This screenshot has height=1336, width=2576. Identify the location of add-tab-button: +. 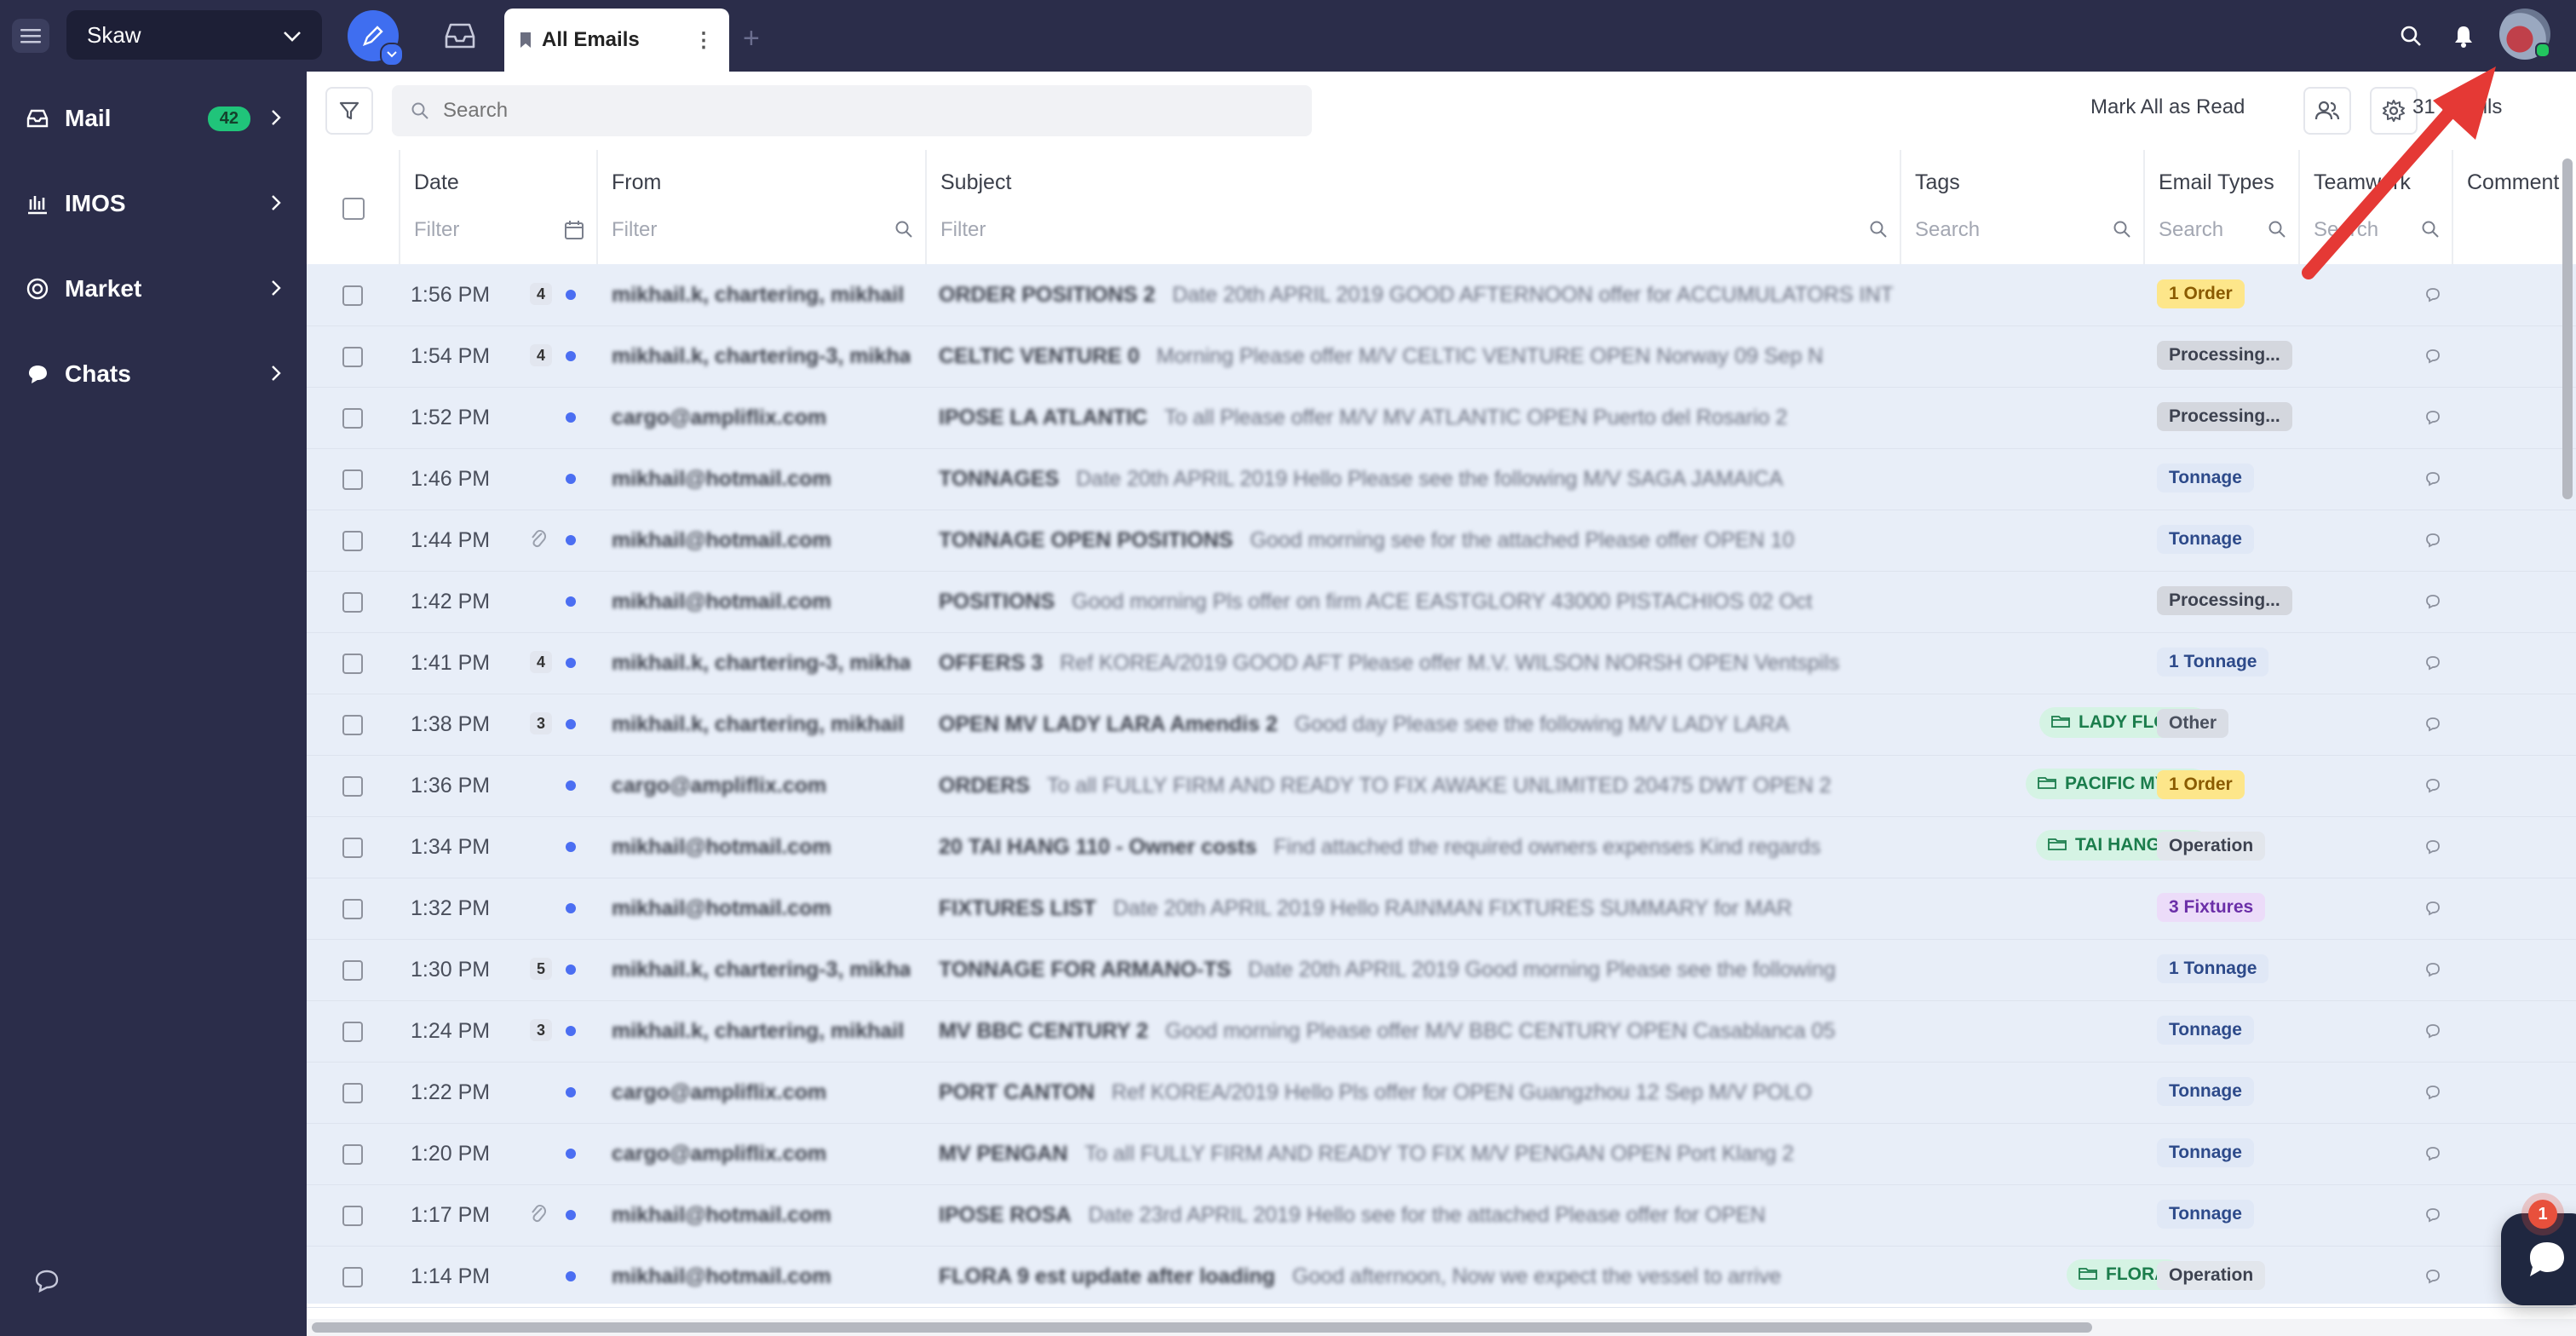
(752, 38).